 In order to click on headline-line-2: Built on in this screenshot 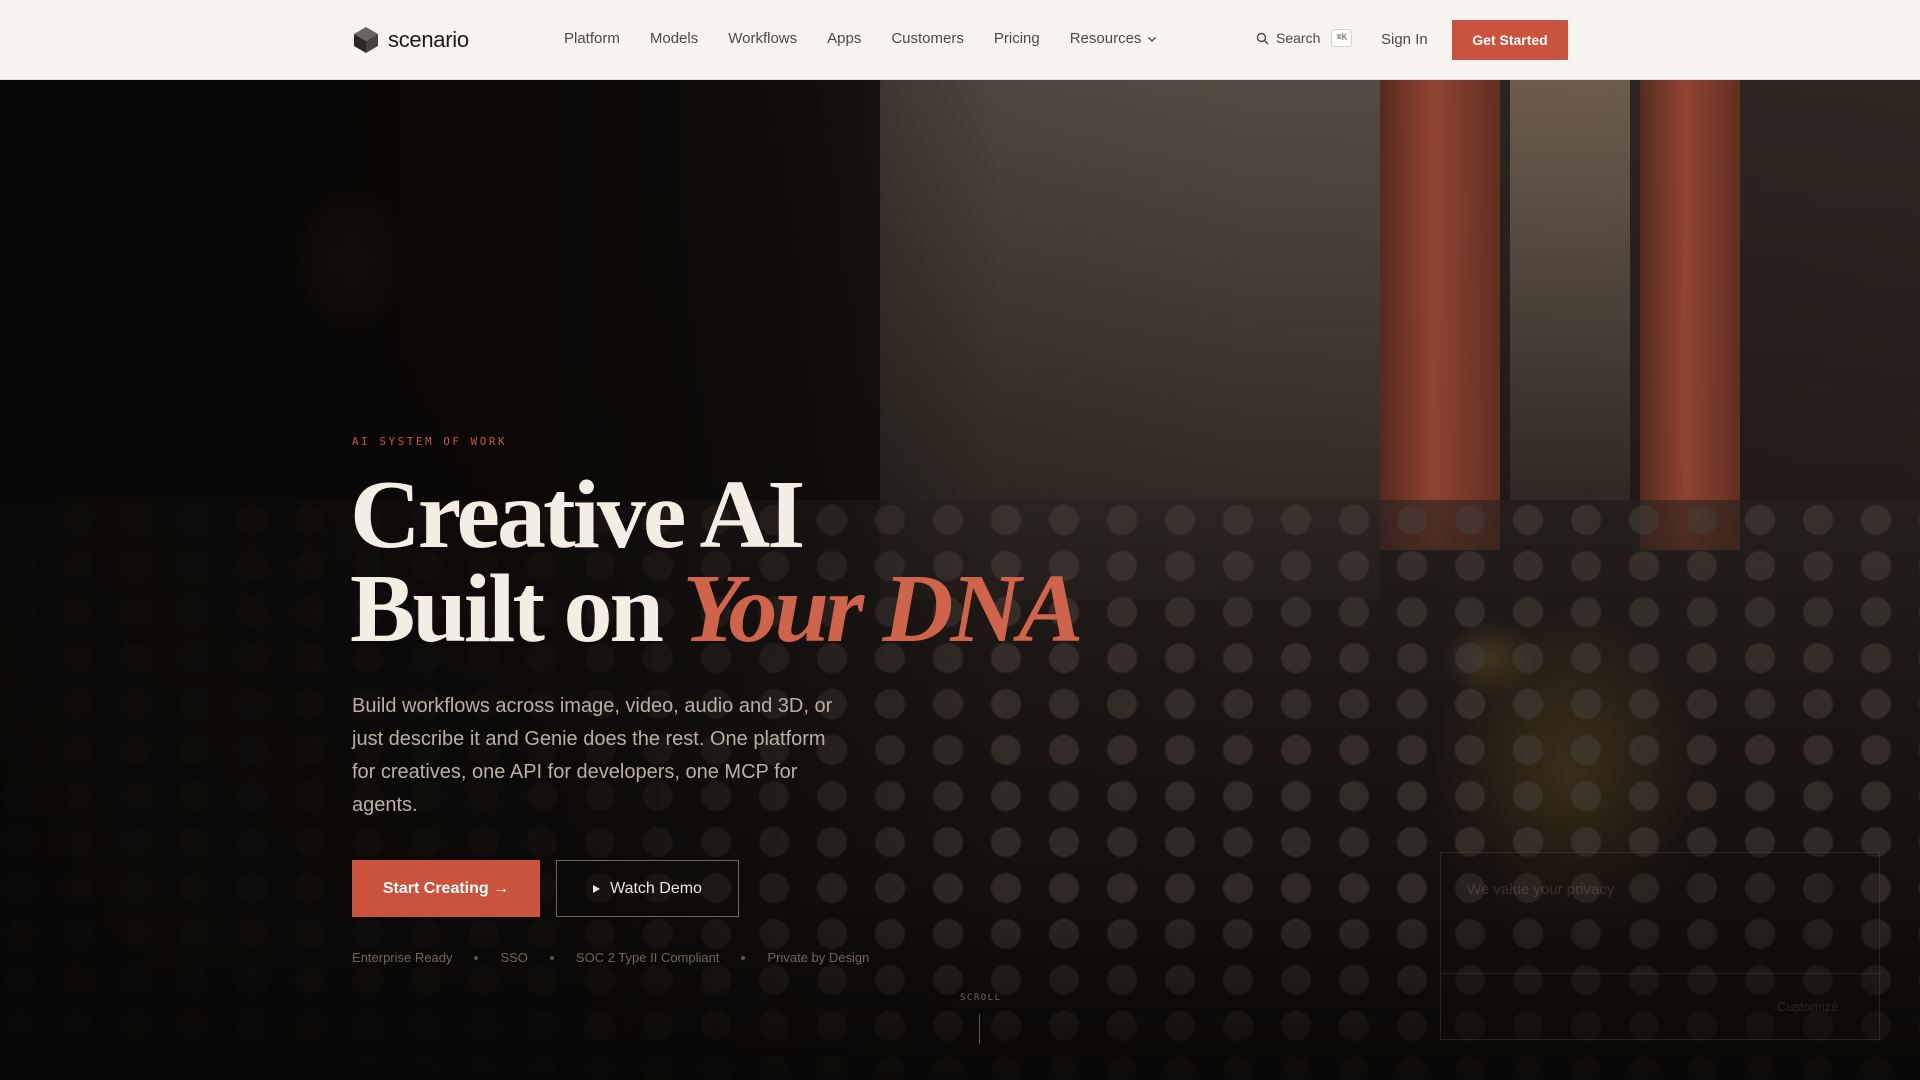, I will do `click(516, 609)`.